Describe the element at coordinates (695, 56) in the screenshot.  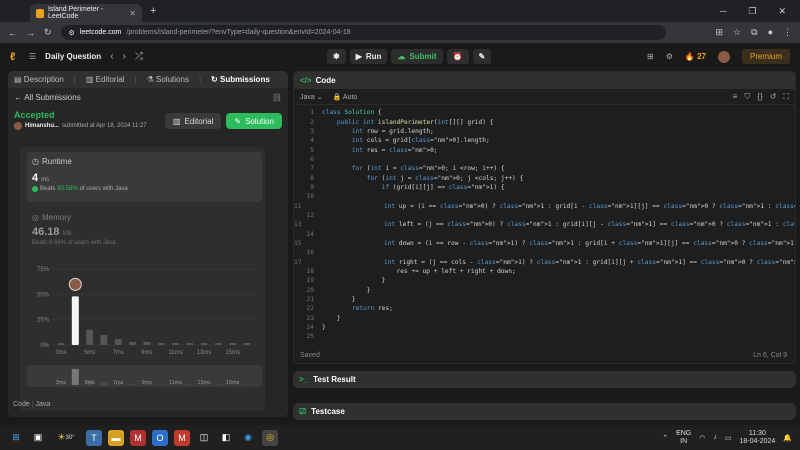
I see `streak-counter: 🔥 27` at that location.